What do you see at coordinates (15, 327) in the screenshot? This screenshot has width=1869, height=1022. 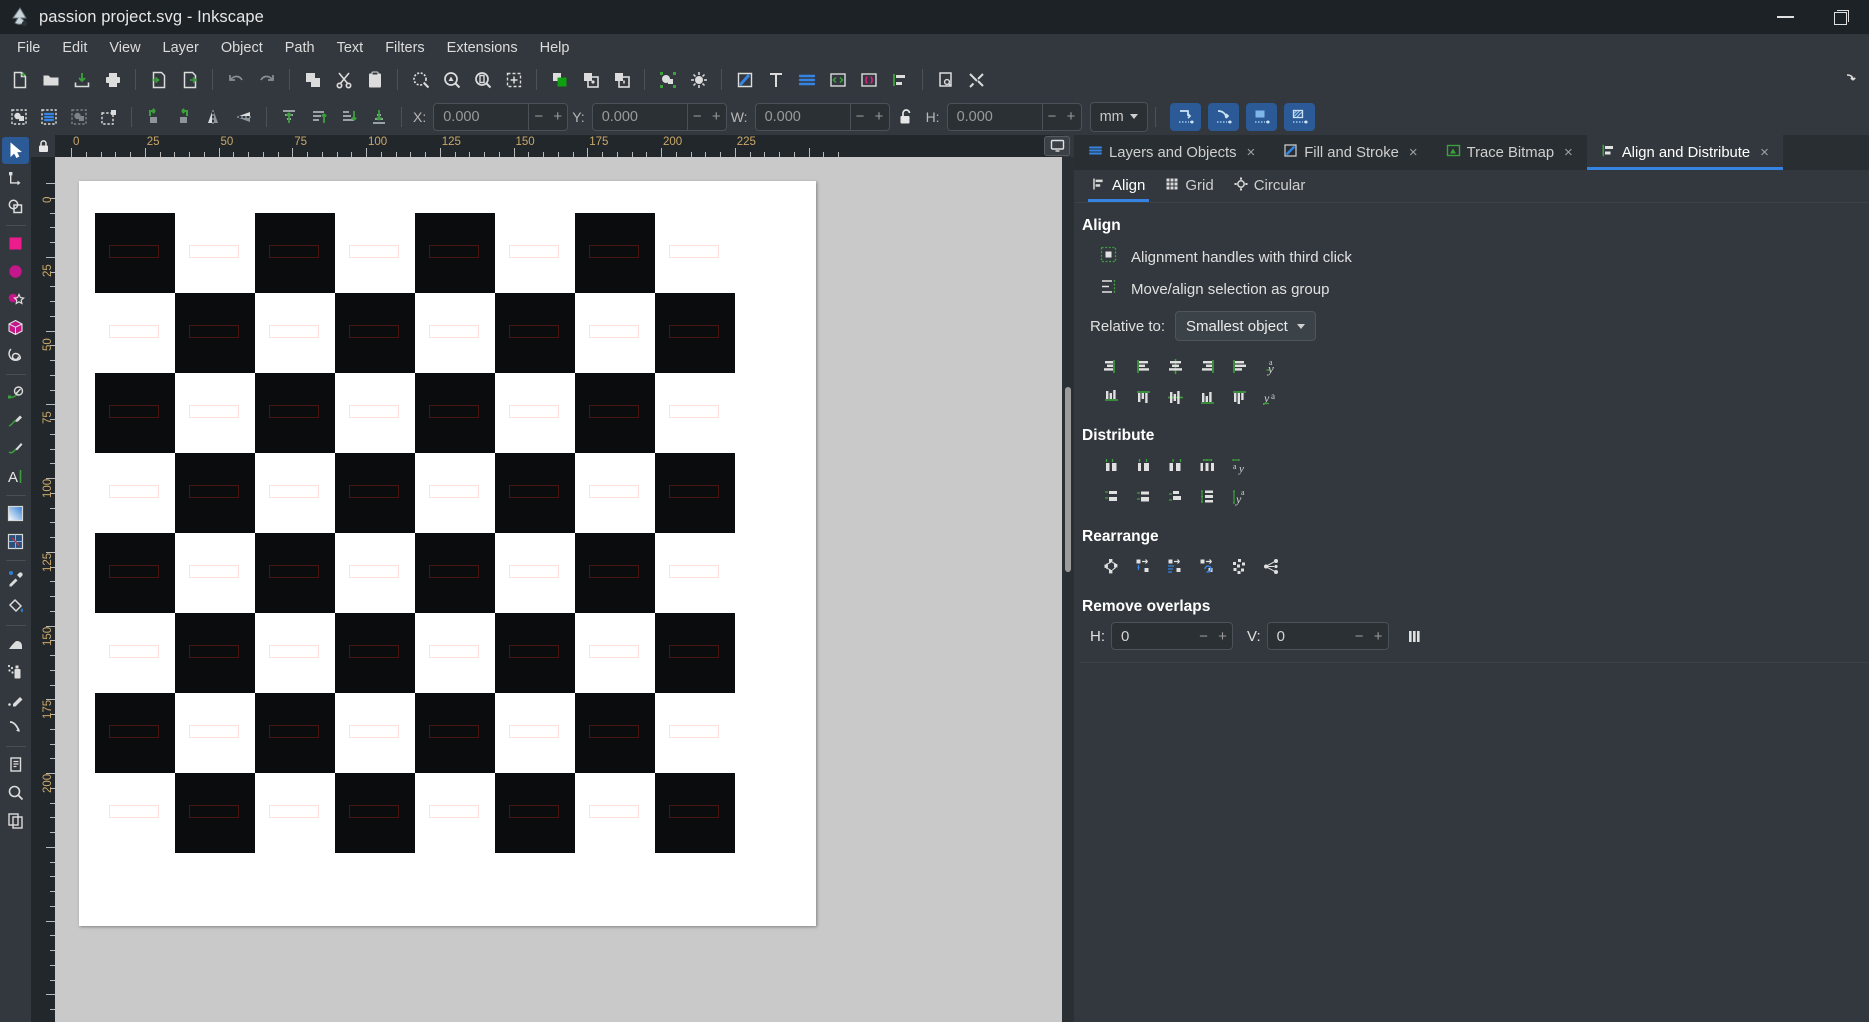 I see `cube-icon` at bounding box center [15, 327].